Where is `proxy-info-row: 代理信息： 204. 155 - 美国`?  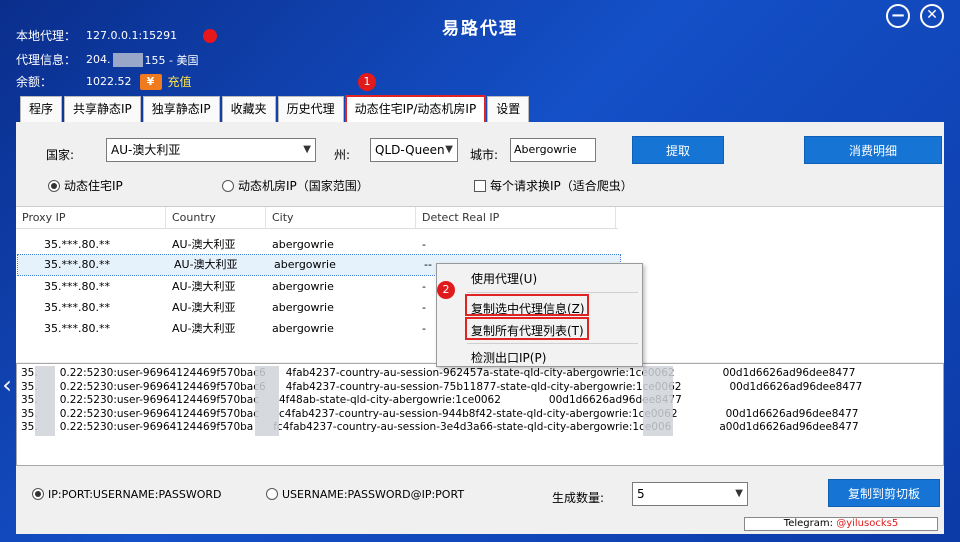
proxy-info-row: 代理信息： 204. 155 - 美国 is located at coordinates (107, 59).